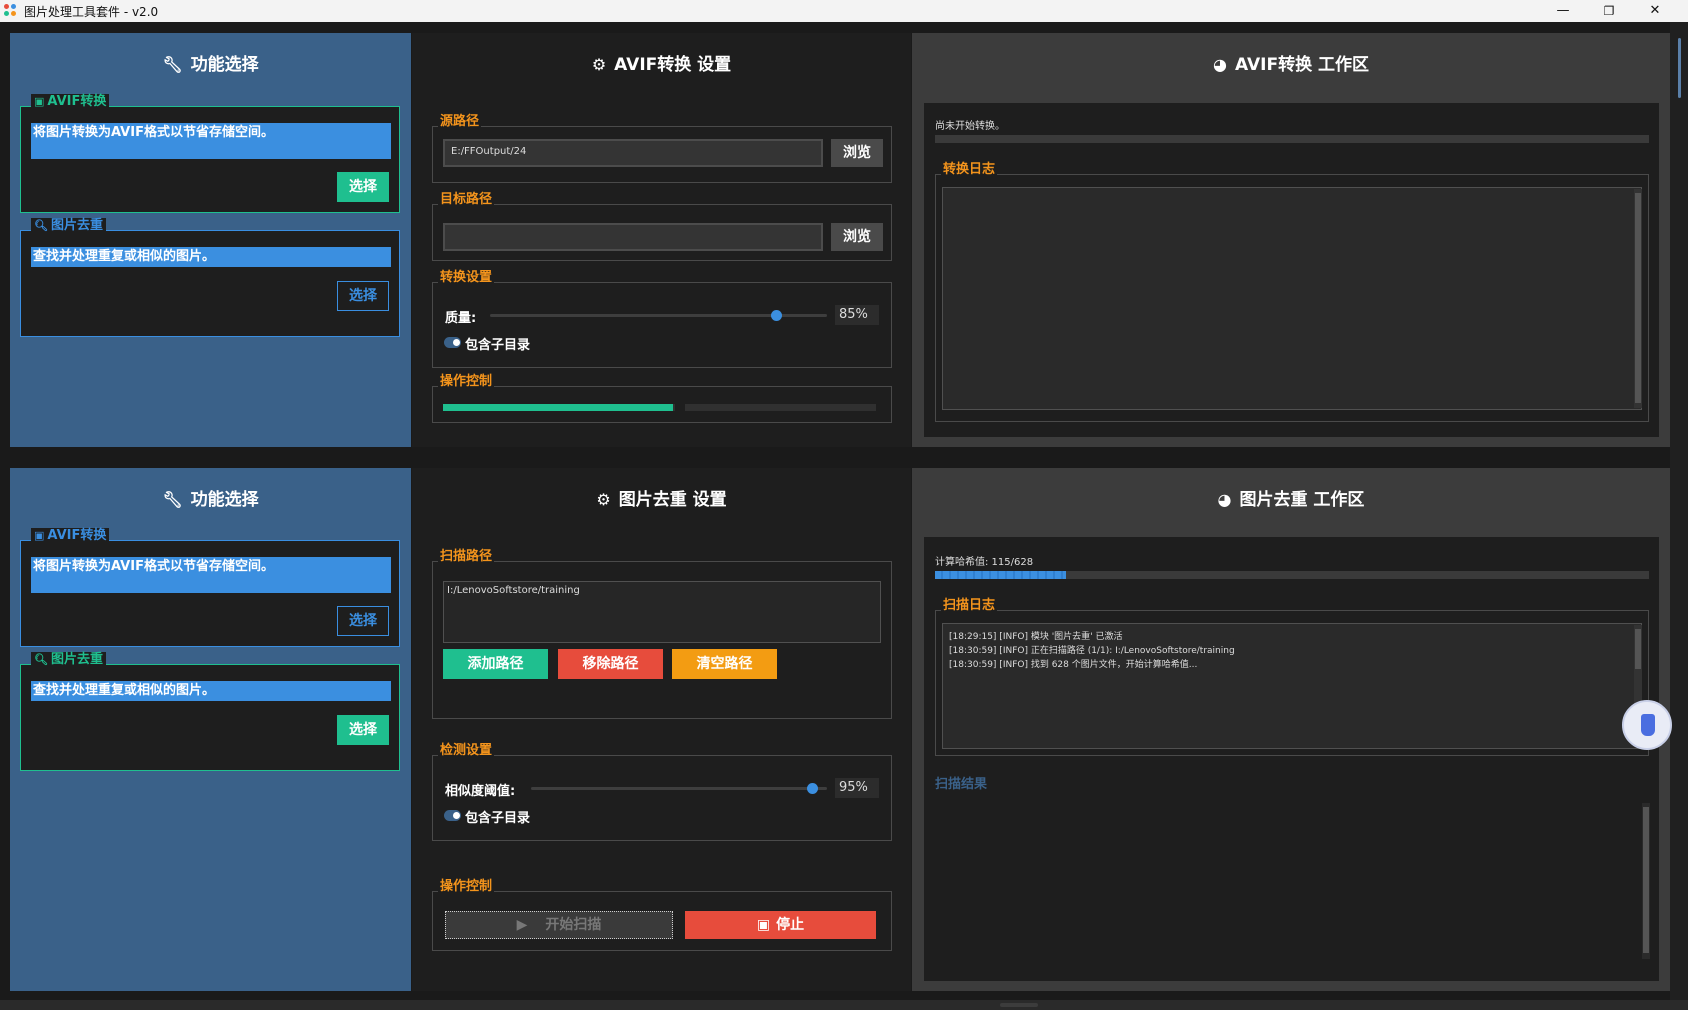 The image size is (1688, 1010). I want to click on bottom-status-strip, so click(844, 1005).